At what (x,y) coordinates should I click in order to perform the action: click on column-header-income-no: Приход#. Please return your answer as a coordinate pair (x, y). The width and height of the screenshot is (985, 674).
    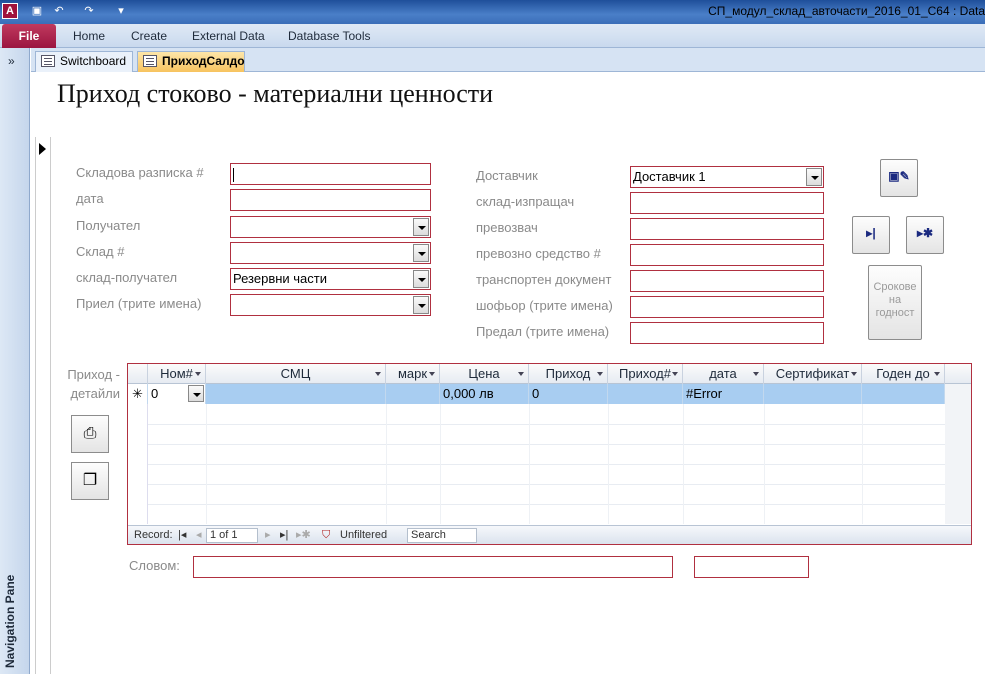
    Looking at the image, I should click on (645, 374).